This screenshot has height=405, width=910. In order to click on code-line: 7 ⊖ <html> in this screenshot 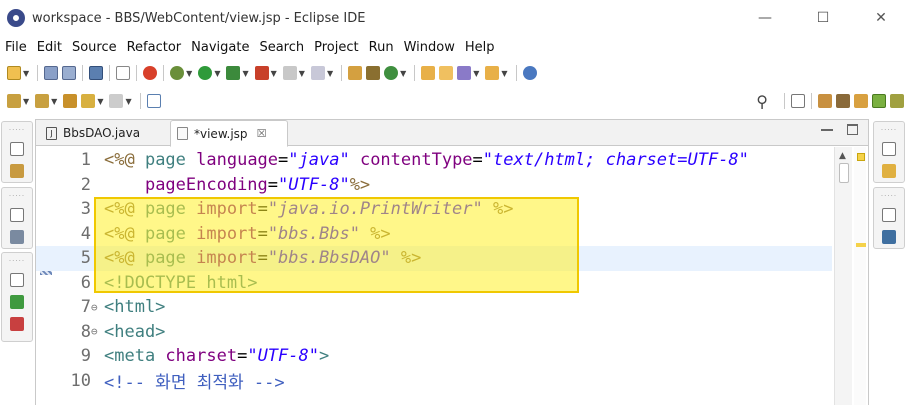, I will do `click(434, 307)`.